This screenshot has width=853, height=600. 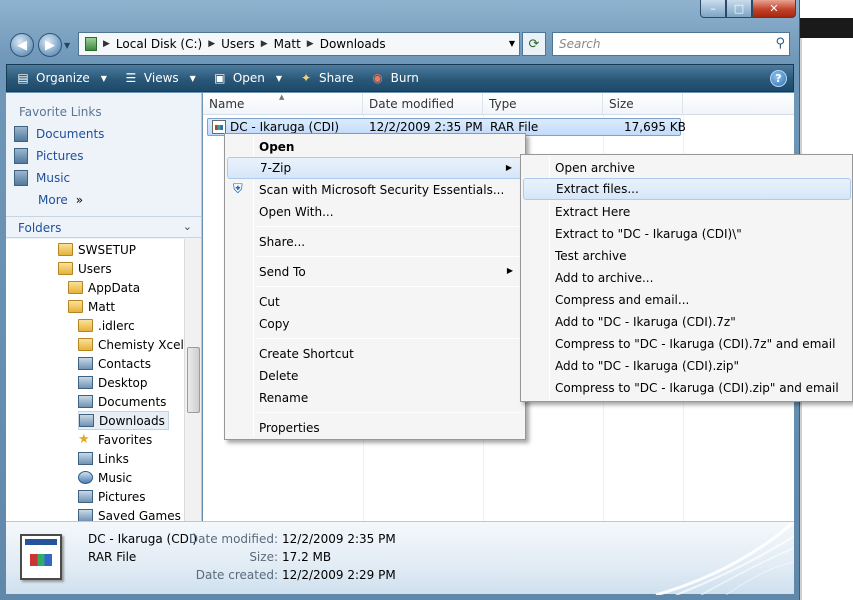 I want to click on tree-item-contacts: Contacts, so click(x=114, y=363).